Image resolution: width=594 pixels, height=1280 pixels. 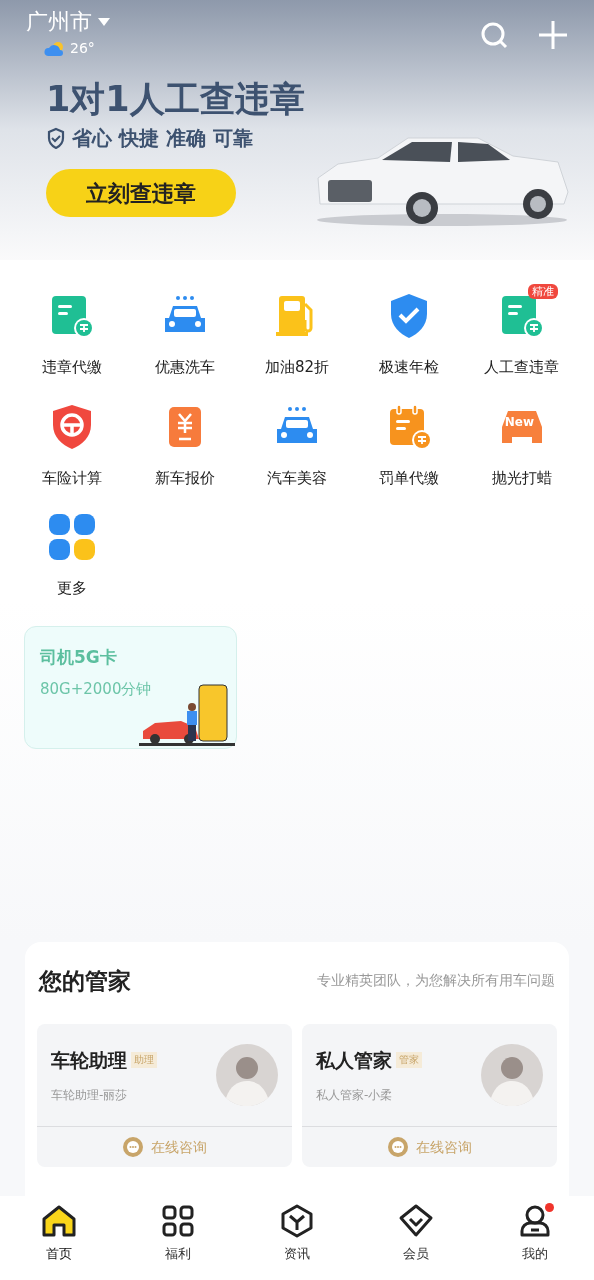 What do you see at coordinates (72, 588) in the screenshot?
I see `service-label: 更多` at bounding box center [72, 588].